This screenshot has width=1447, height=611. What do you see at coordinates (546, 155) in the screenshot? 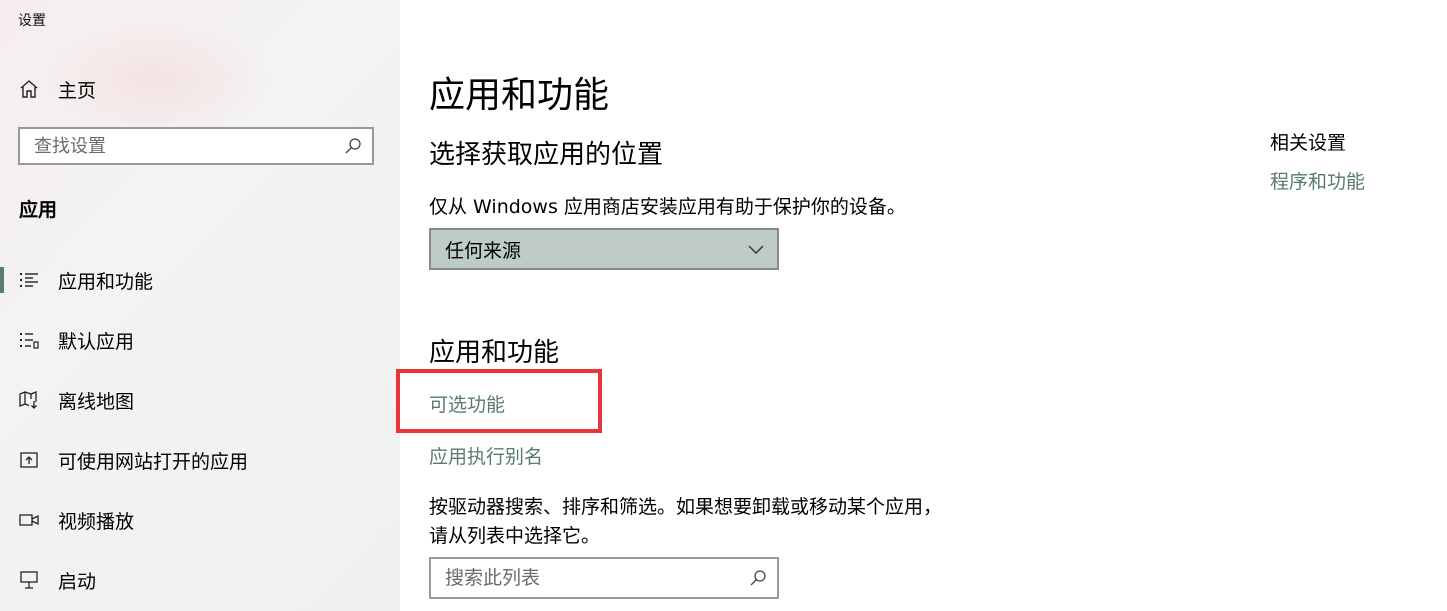
I see `source-section-heading: 选择获取应用的位置` at bounding box center [546, 155].